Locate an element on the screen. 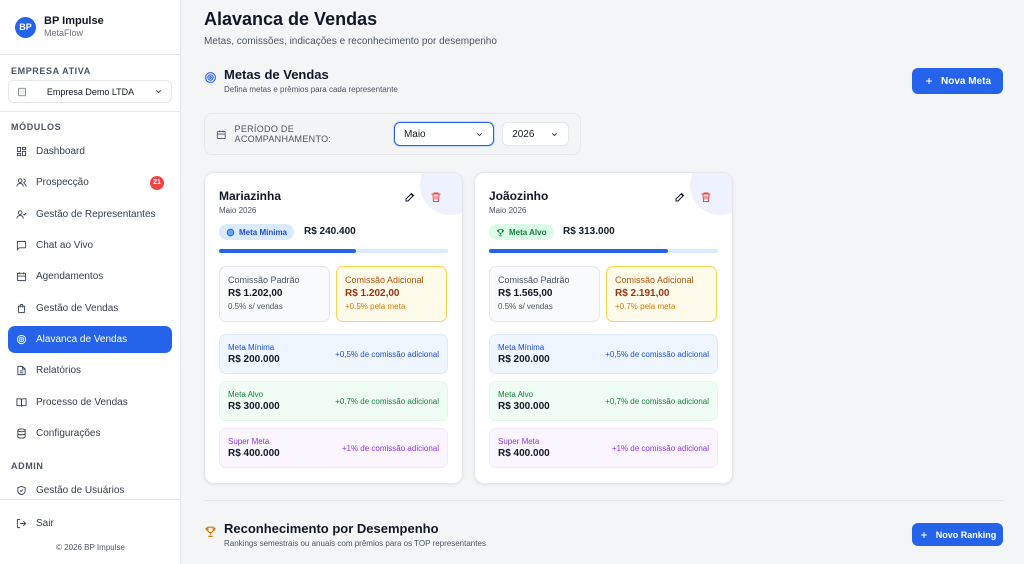 The height and width of the screenshot is (564, 1024). sidebar-item-alavanca: Alavanca de Vendas is located at coordinates (90, 339).